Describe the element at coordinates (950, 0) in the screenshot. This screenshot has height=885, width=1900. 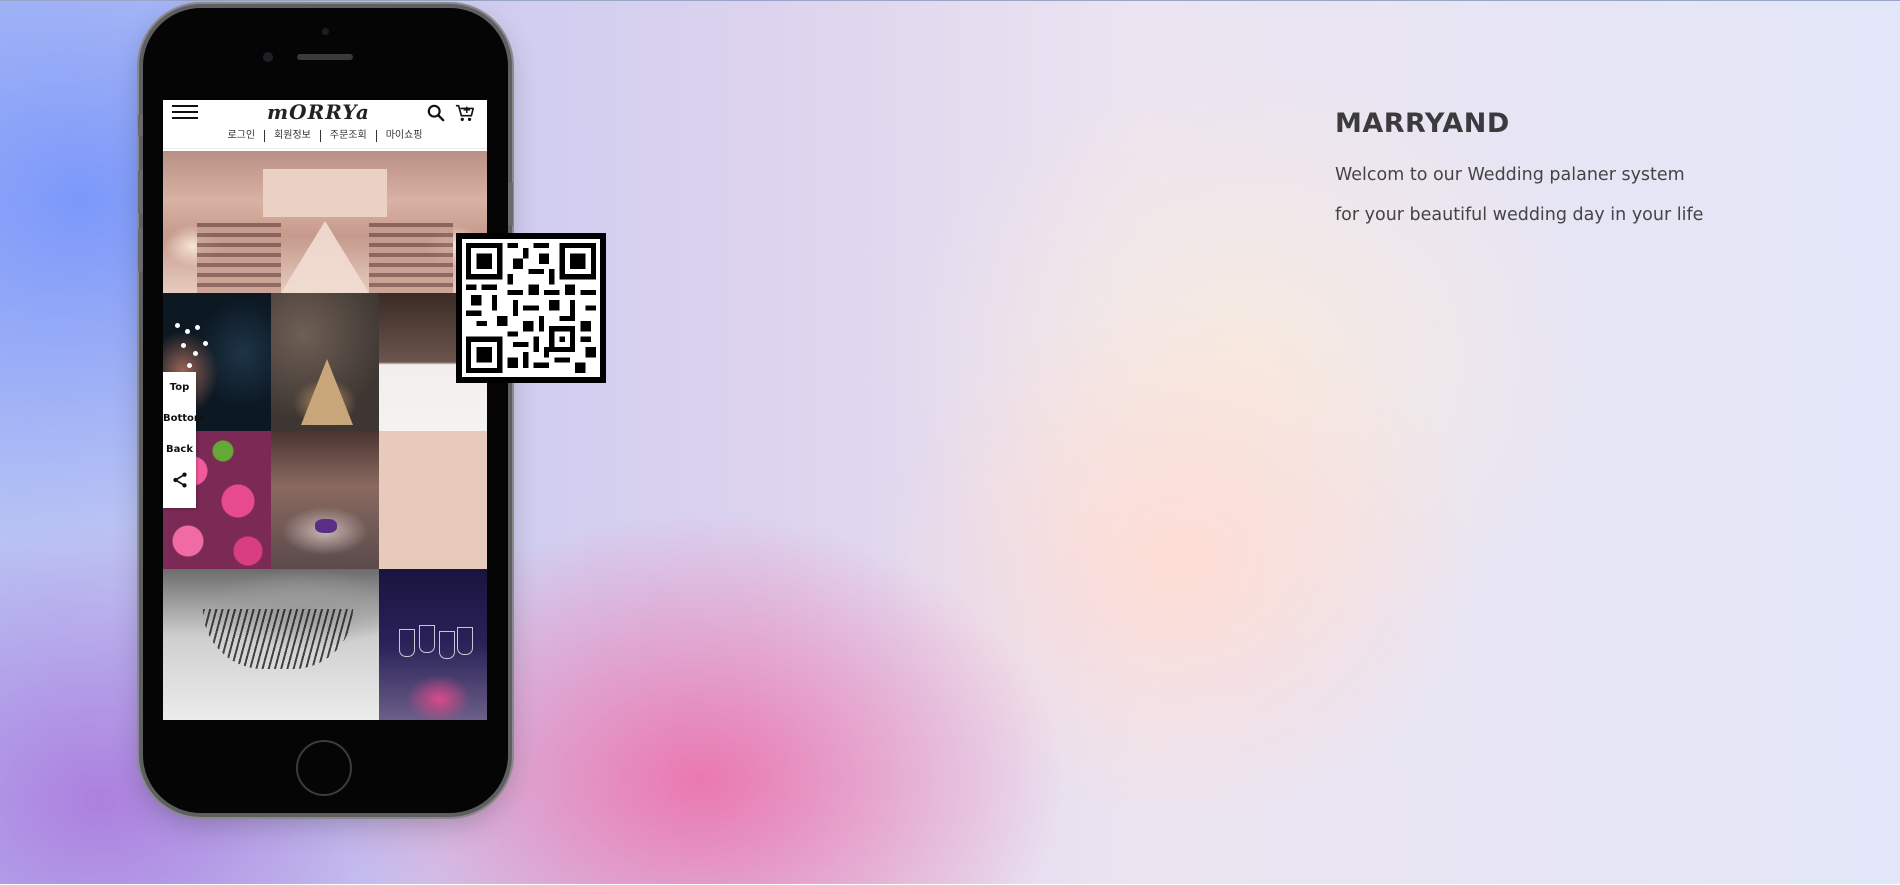
I see `top-border` at that location.